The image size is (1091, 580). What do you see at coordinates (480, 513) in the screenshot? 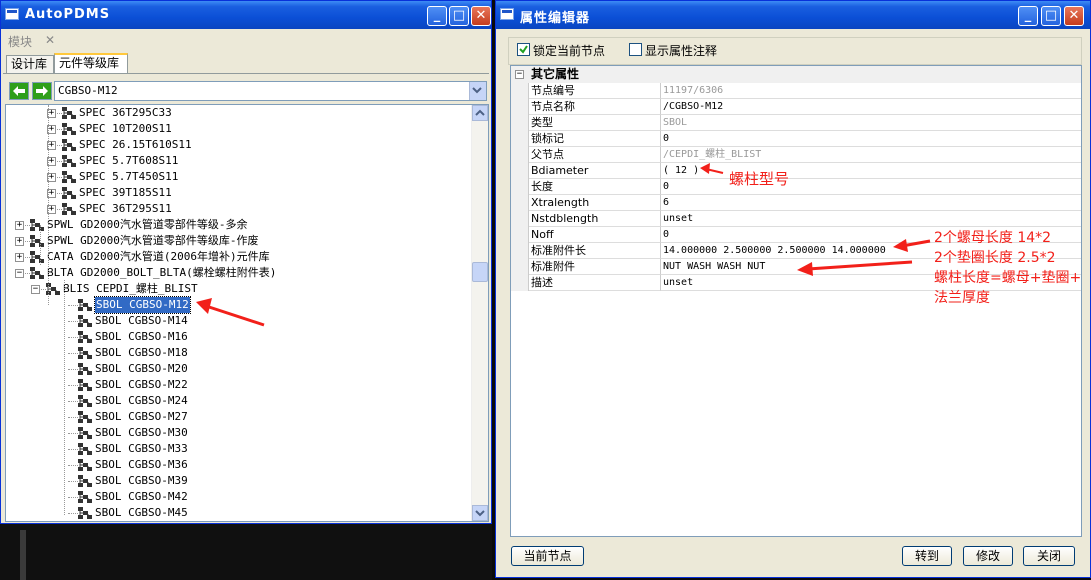
I see `scroll-down-button` at bounding box center [480, 513].